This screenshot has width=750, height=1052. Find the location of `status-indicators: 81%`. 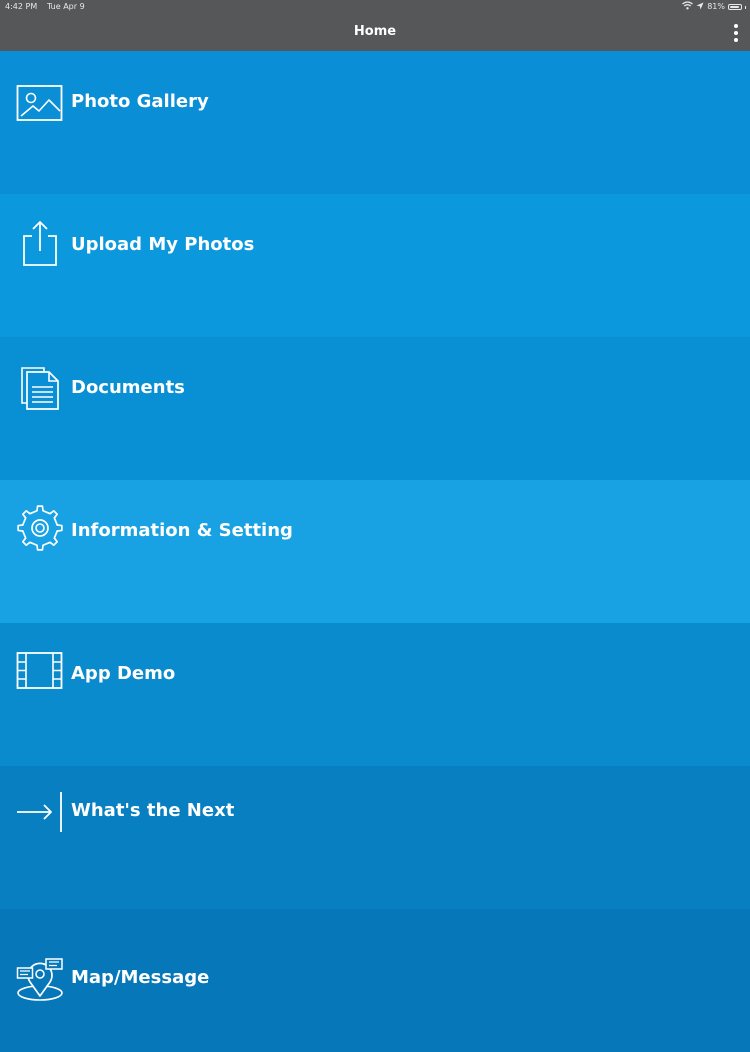

status-indicators: 81% is located at coordinates (714, 7).